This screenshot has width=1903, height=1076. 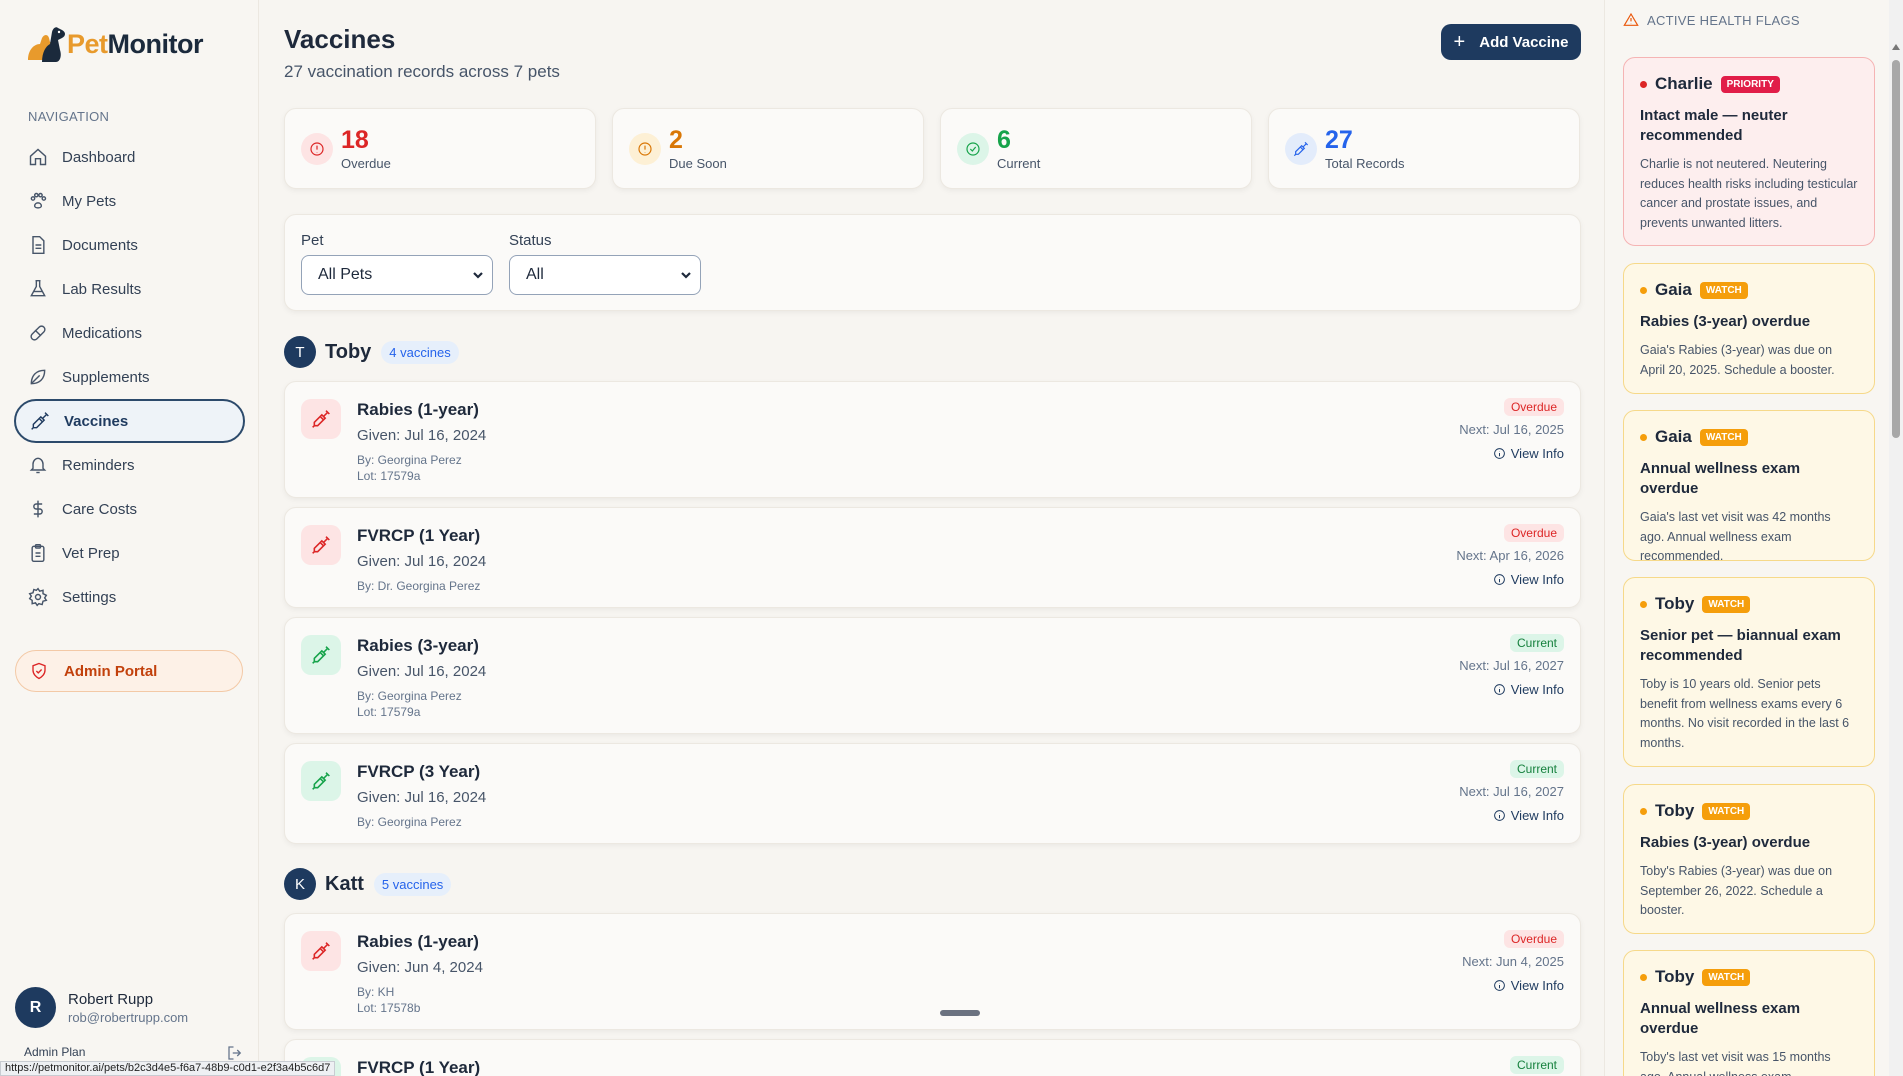 I want to click on pet-select: All Pets, so click(x=397, y=275).